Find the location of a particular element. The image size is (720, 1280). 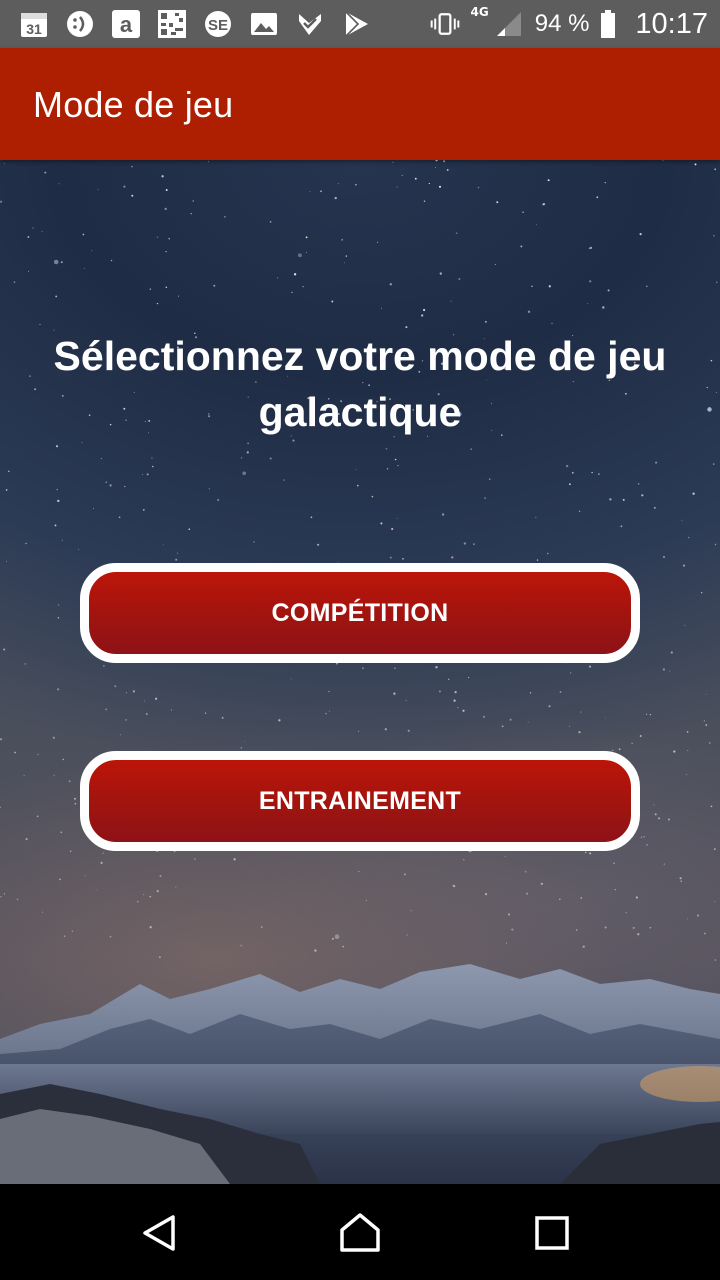

se-icon: SE is located at coordinates (218, 24).